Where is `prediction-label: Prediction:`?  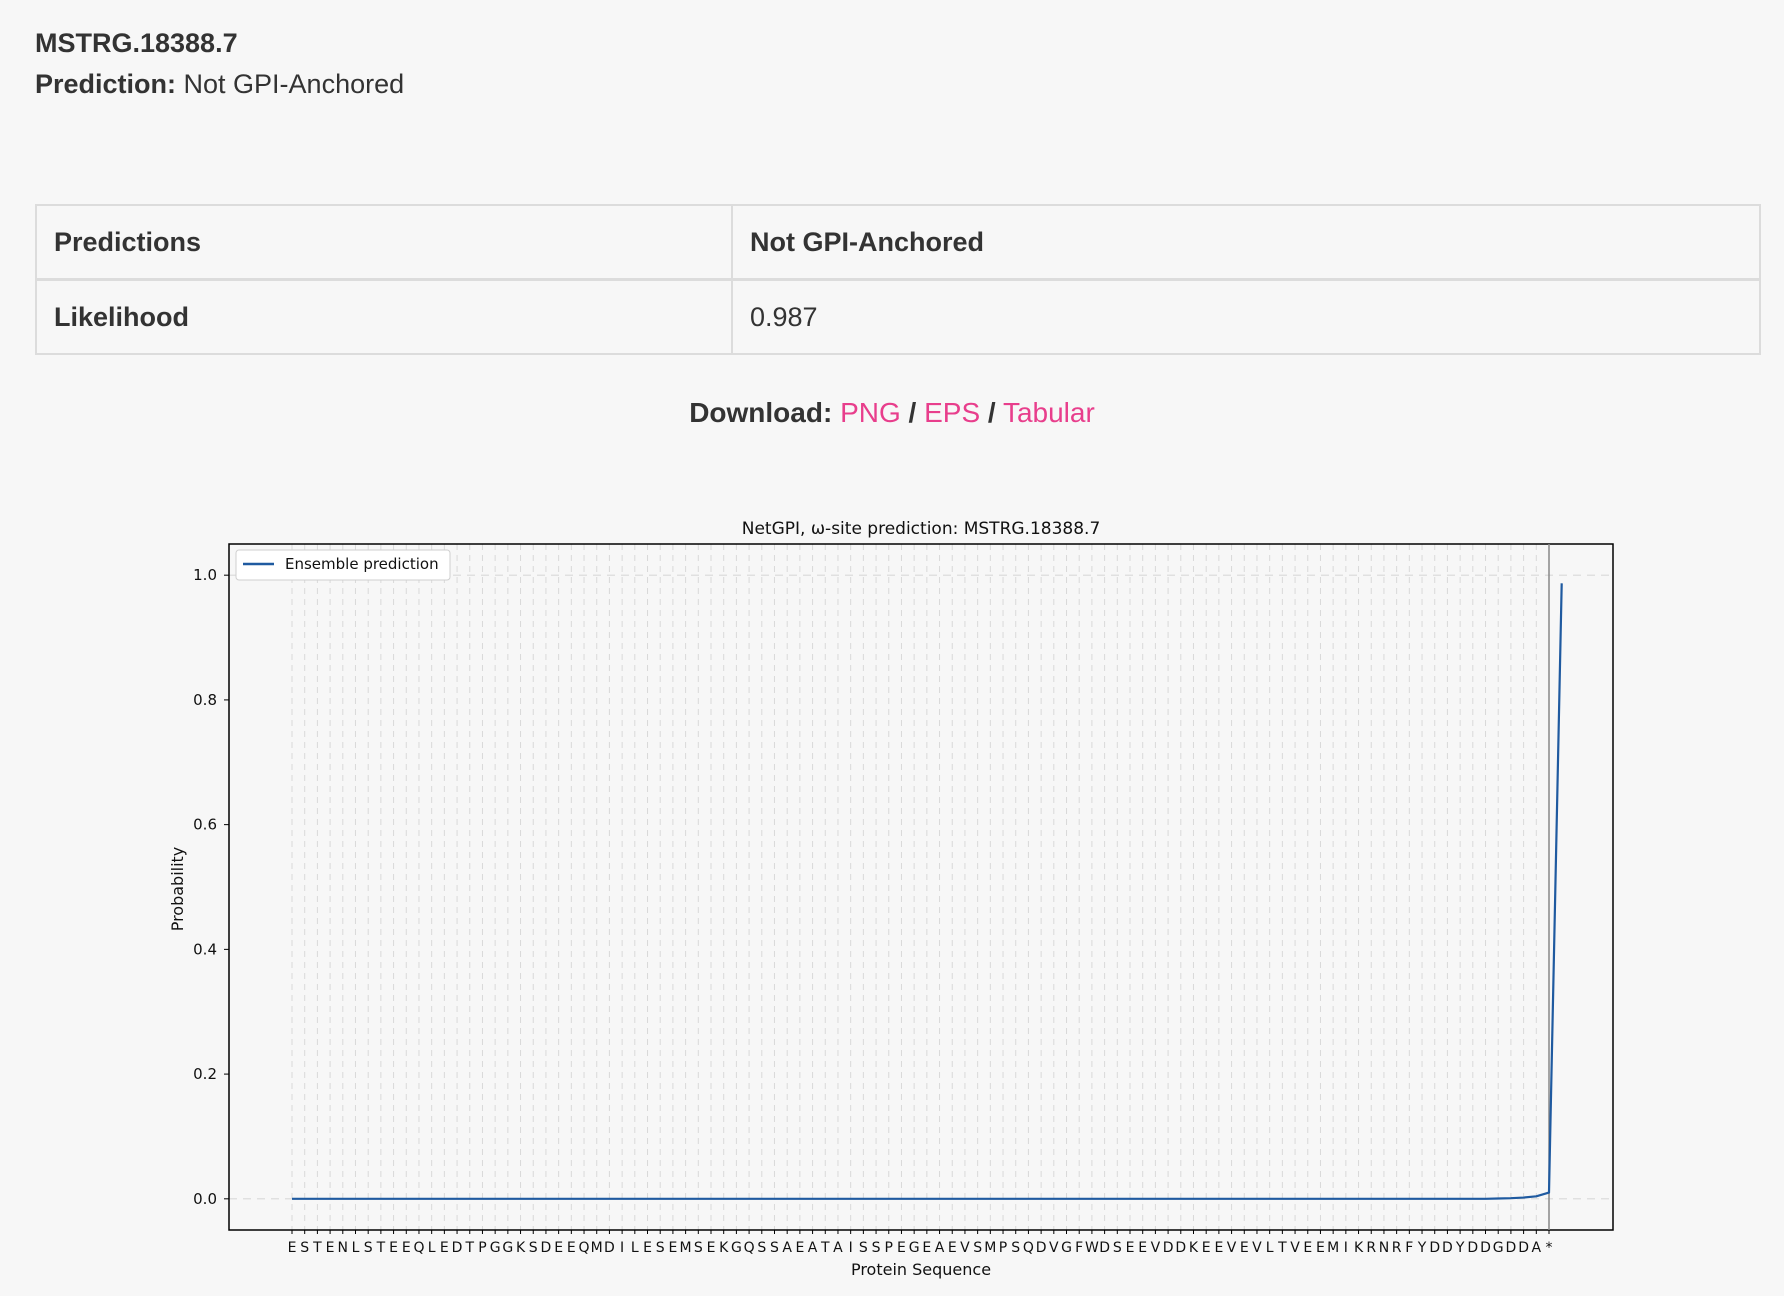
prediction-label: Prediction: is located at coordinates (106, 84).